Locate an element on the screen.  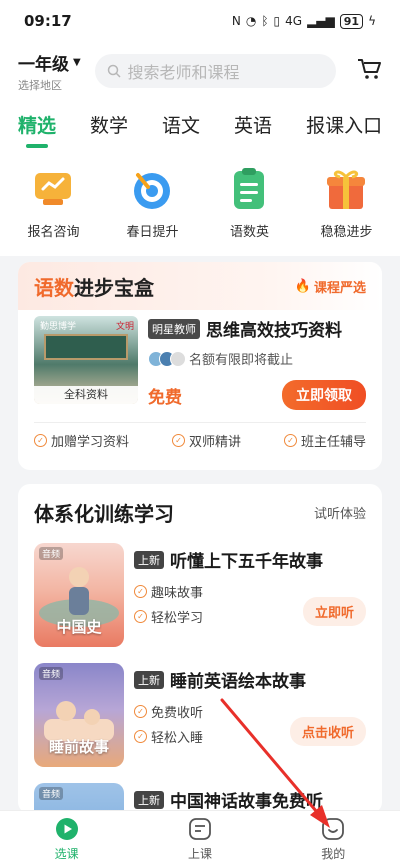
bottom-tab-bar: 选课 上课 我的 is located at coordinates (200, 838).